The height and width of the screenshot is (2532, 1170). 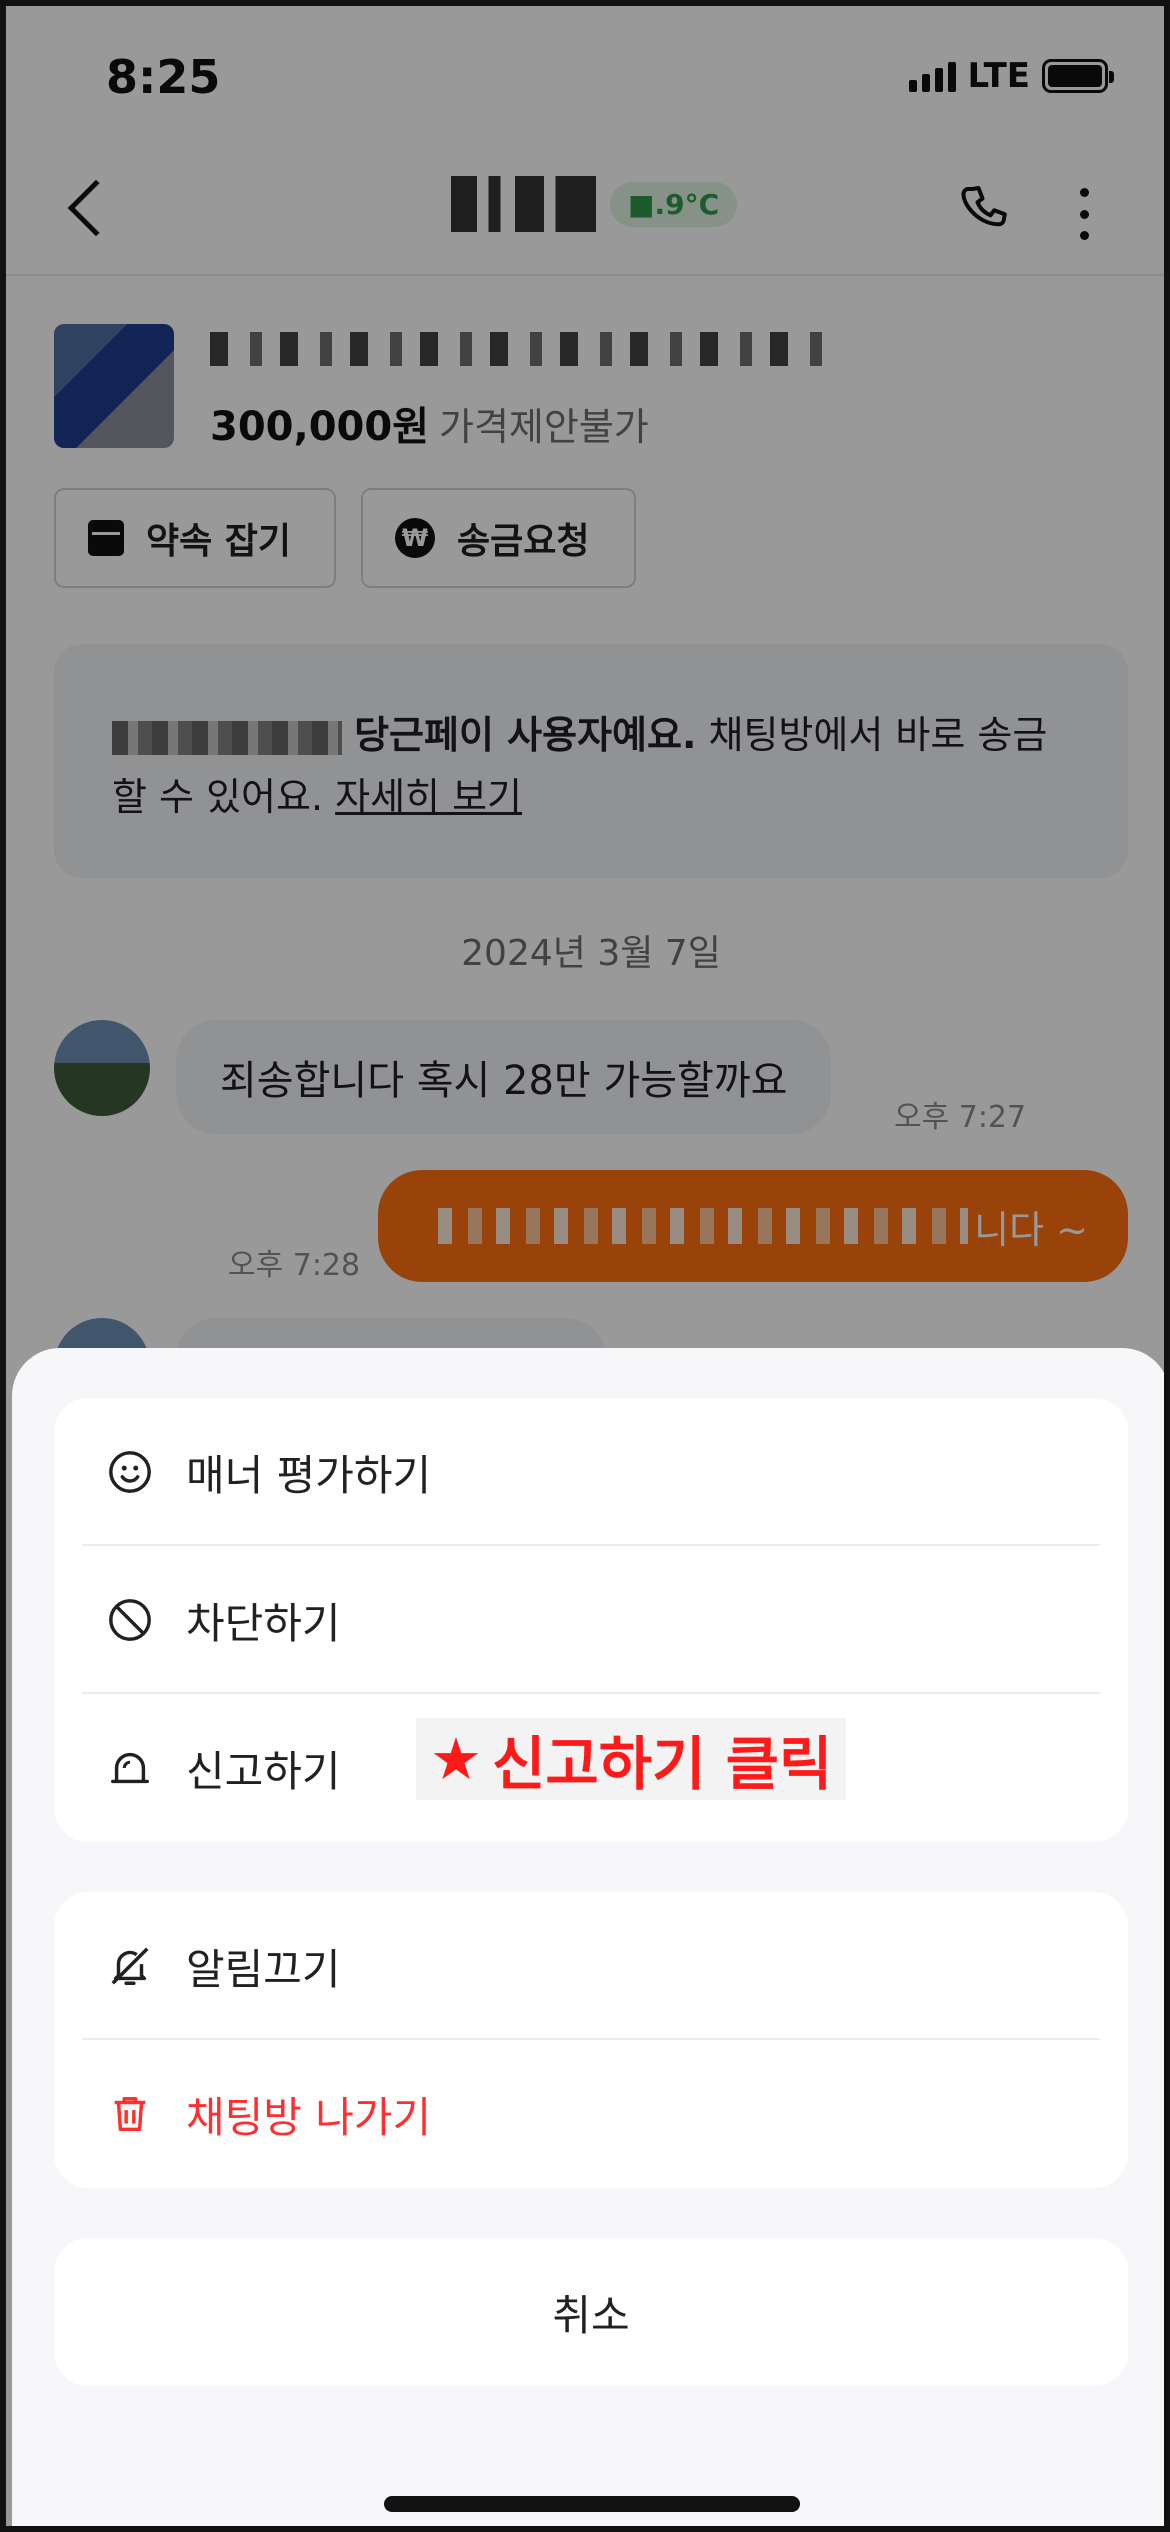 What do you see at coordinates (263, 1623) in the screenshot?
I see `block-label: 차단하기` at bounding box center [263, 1623].